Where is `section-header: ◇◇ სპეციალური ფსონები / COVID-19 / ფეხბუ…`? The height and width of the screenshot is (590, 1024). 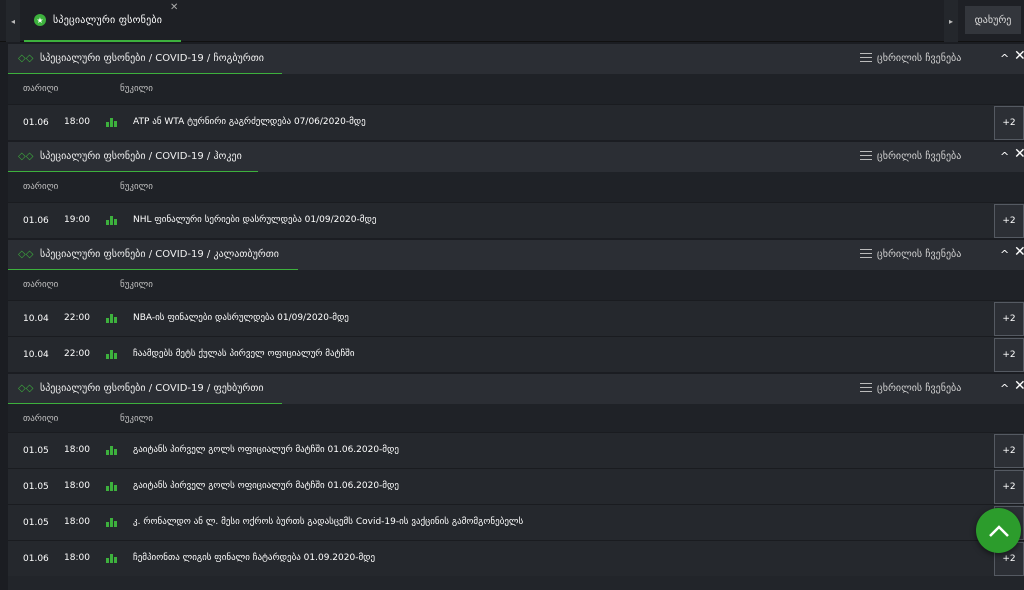 section-header: ◇◇ სპეციალური ფსონები / COVID-19 / ფეხბუ… is located at coordinates (516, 389).